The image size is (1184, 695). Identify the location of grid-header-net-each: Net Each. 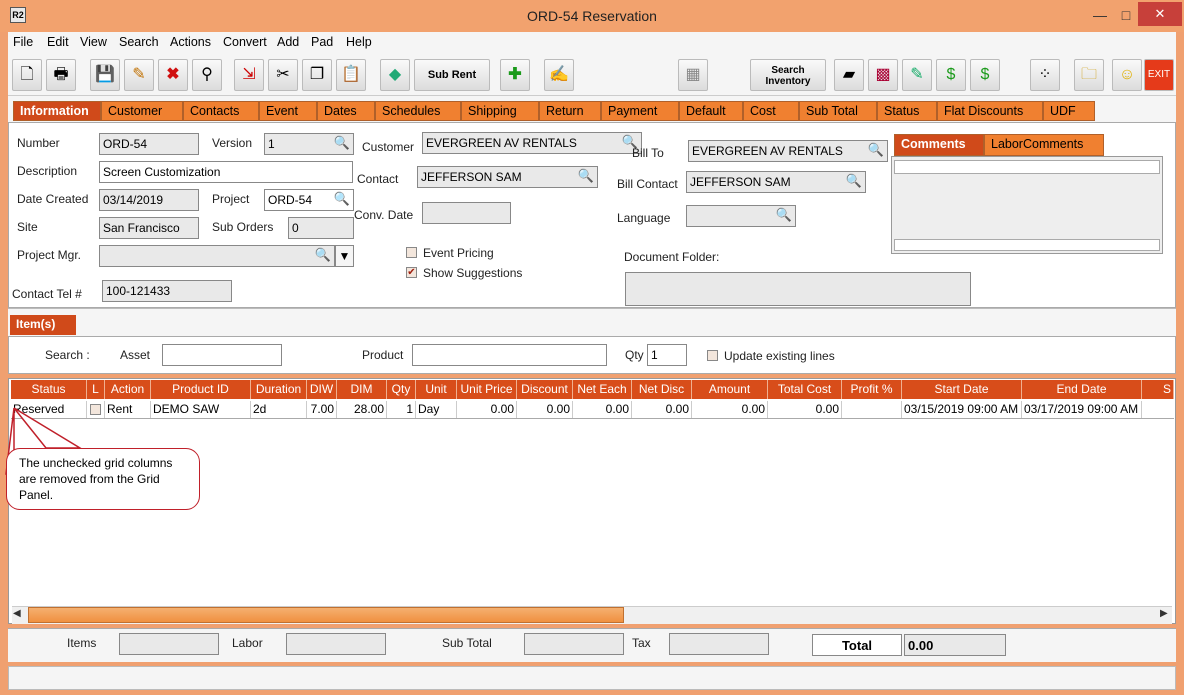
(602, 389).